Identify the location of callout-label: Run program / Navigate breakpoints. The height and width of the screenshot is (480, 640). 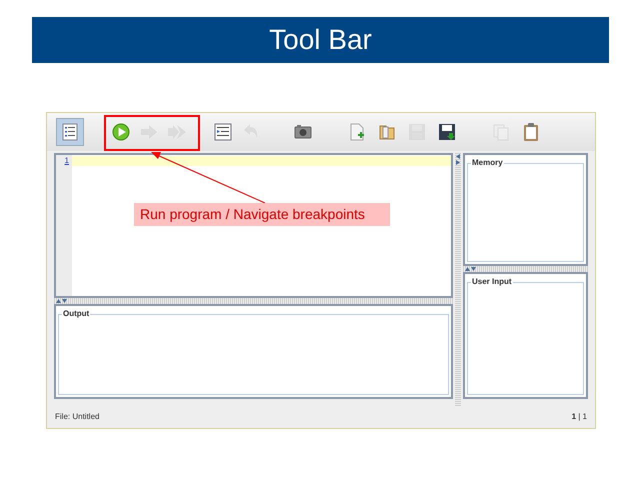
(262, 214).